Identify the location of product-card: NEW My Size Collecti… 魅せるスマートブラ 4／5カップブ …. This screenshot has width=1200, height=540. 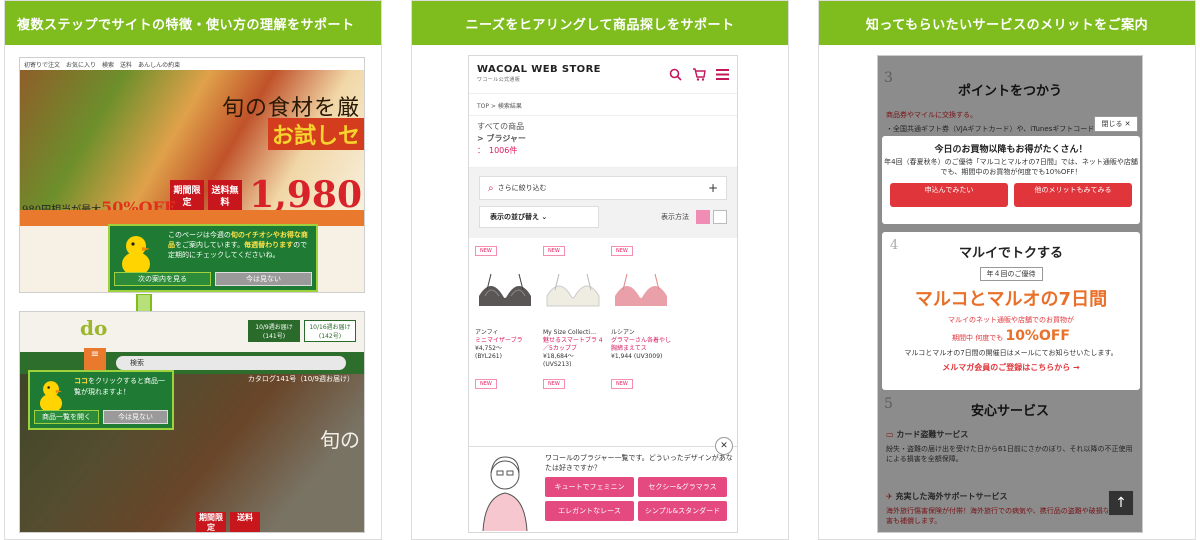
(575, 307).